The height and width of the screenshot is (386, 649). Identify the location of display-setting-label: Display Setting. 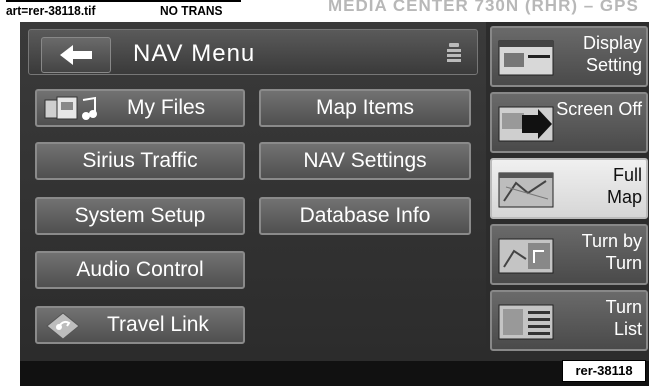
(612, 54).